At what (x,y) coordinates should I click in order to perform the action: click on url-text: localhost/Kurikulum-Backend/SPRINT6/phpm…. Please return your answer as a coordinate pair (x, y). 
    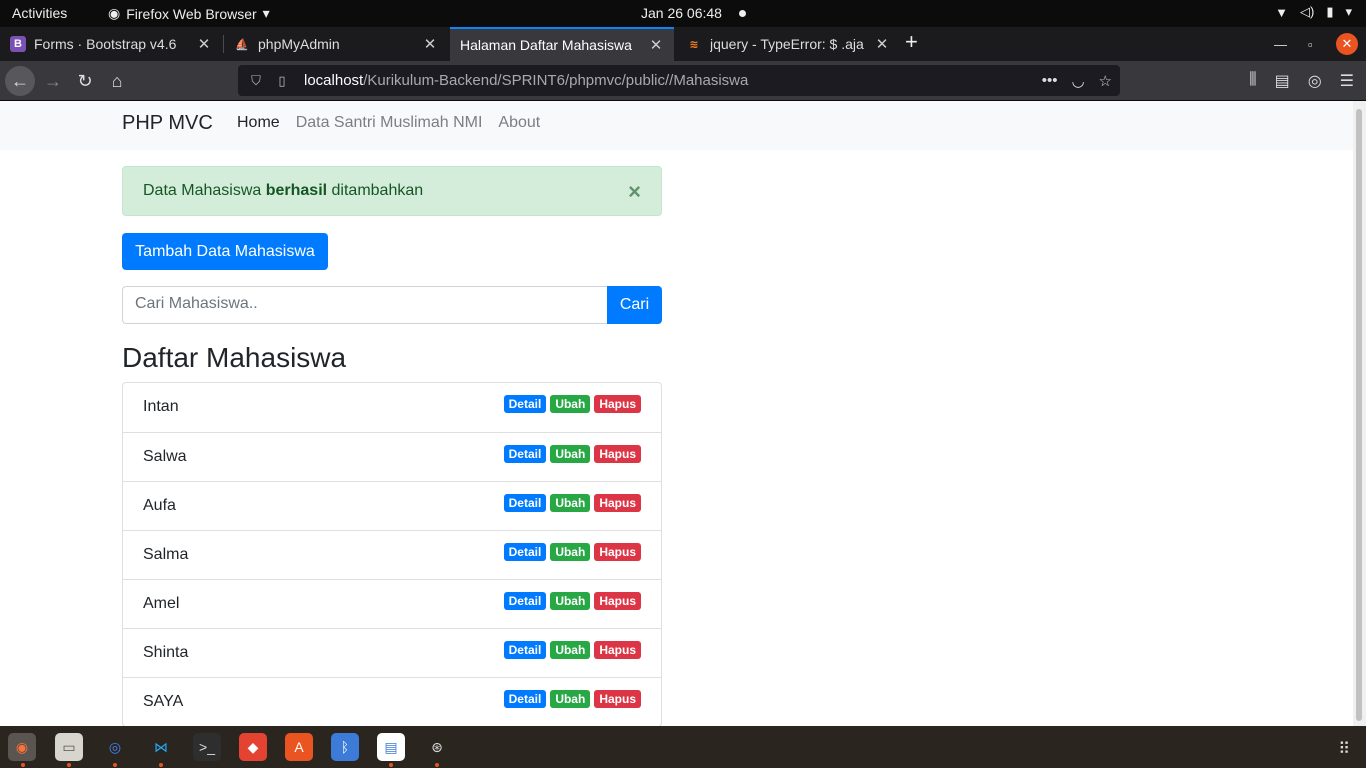
    Looking at the image, I should click on (673, 80).